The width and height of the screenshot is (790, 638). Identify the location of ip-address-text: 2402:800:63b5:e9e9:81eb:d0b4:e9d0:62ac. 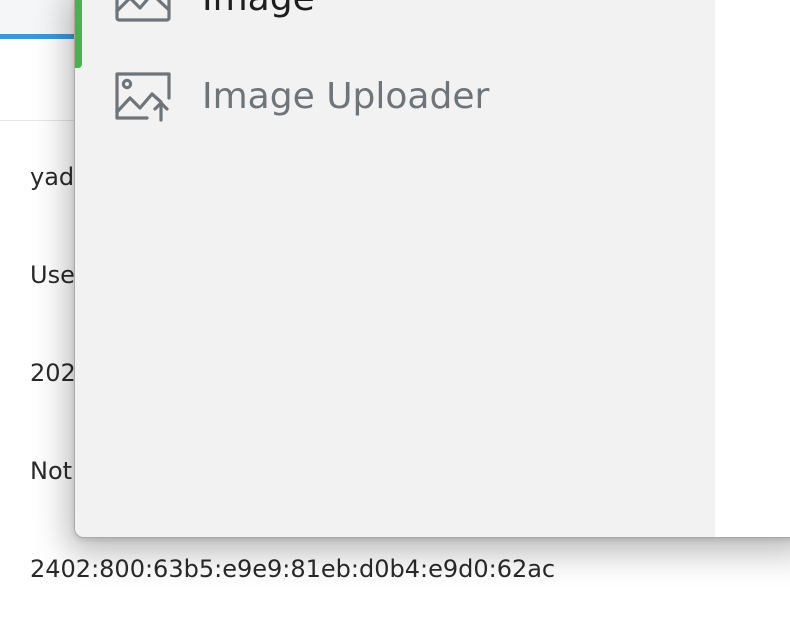
(293, 569).